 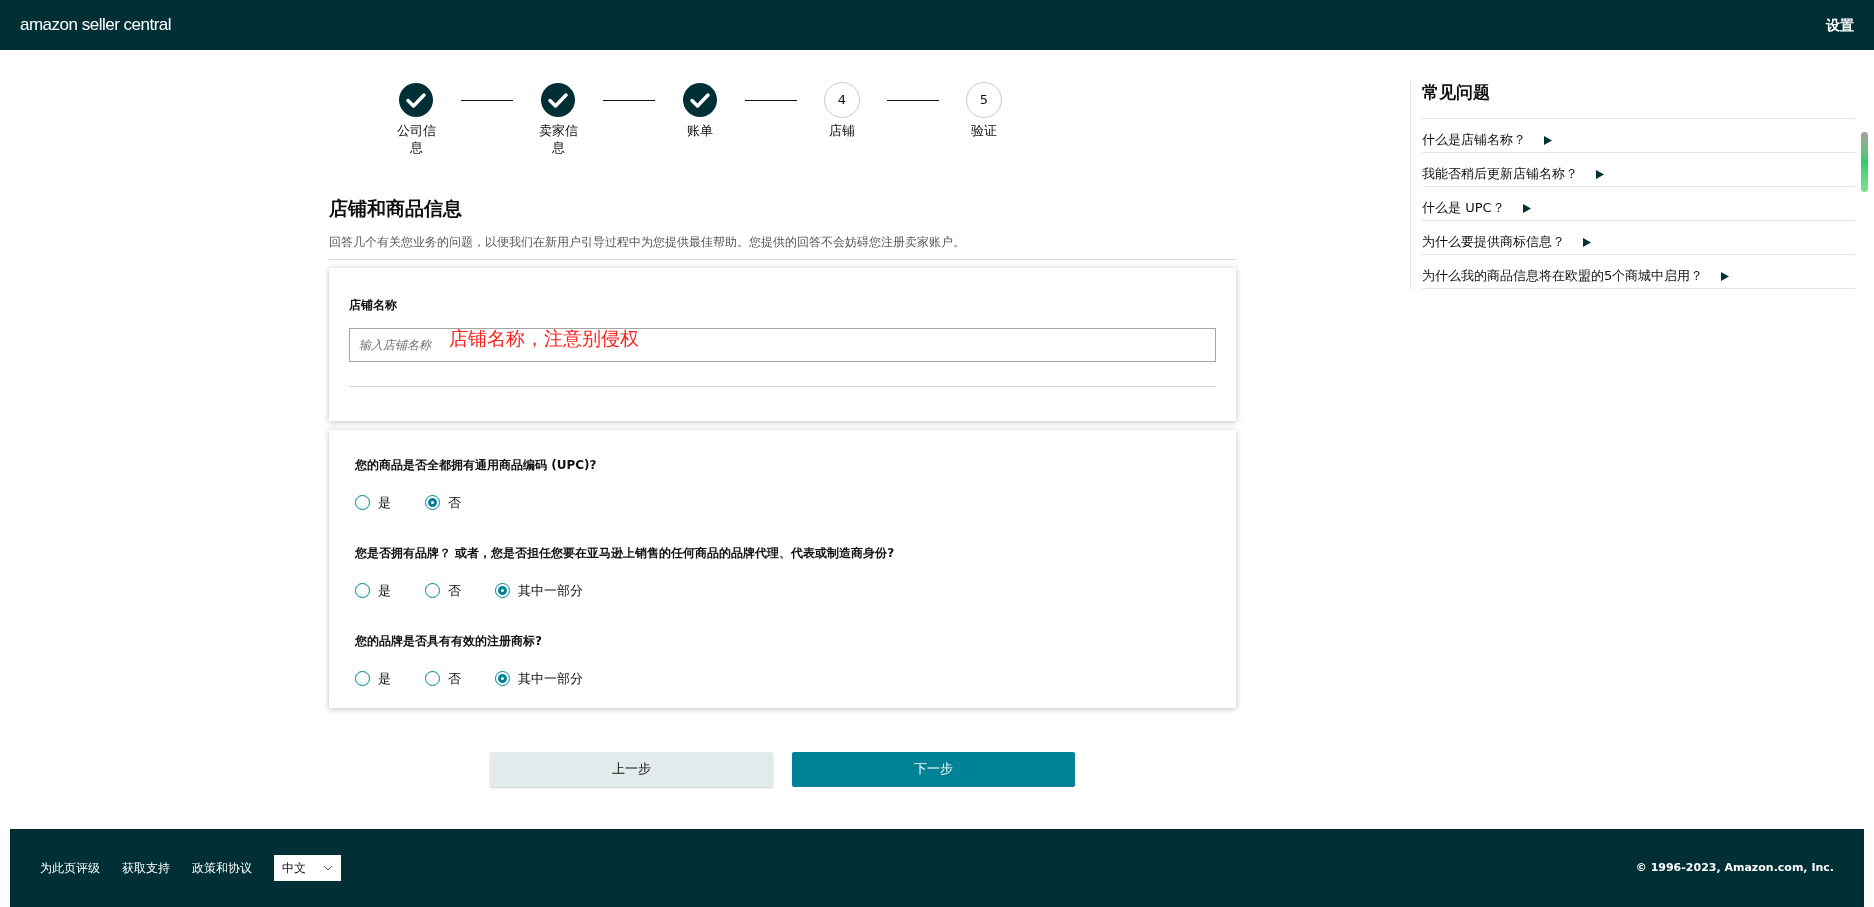 What do you see at coordinates (307, 868) in the screenshot?
I see `language-select: 中文` at bounding box center [307, 868].